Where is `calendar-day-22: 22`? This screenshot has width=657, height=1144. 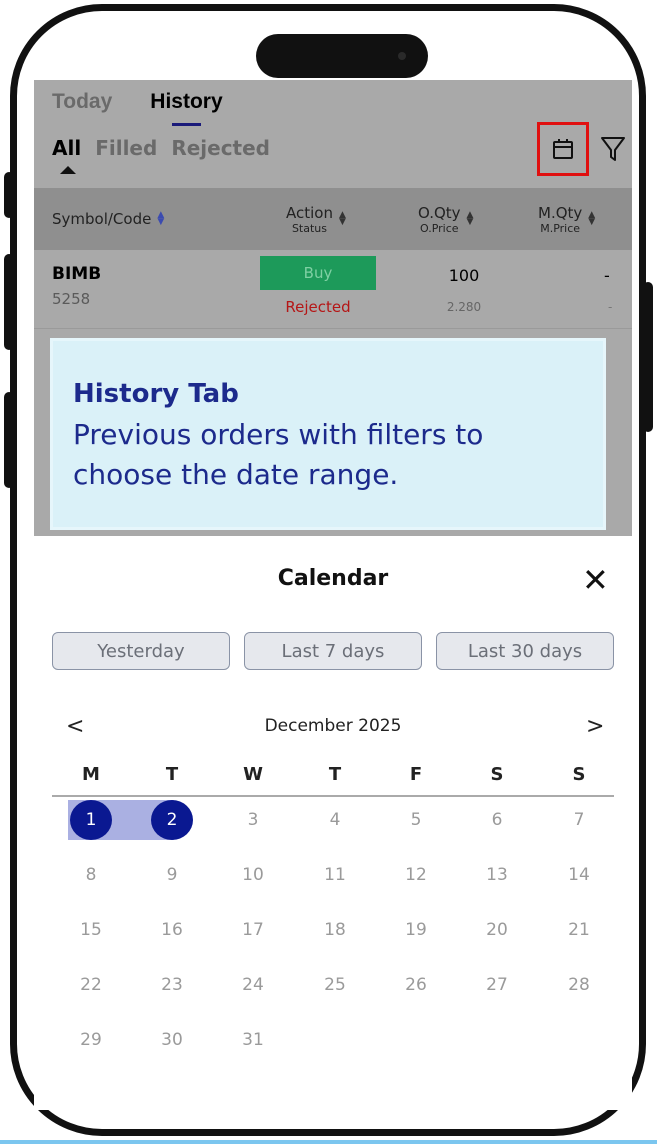
calendar-day-22: 22 is located at coordinates (91, 985).